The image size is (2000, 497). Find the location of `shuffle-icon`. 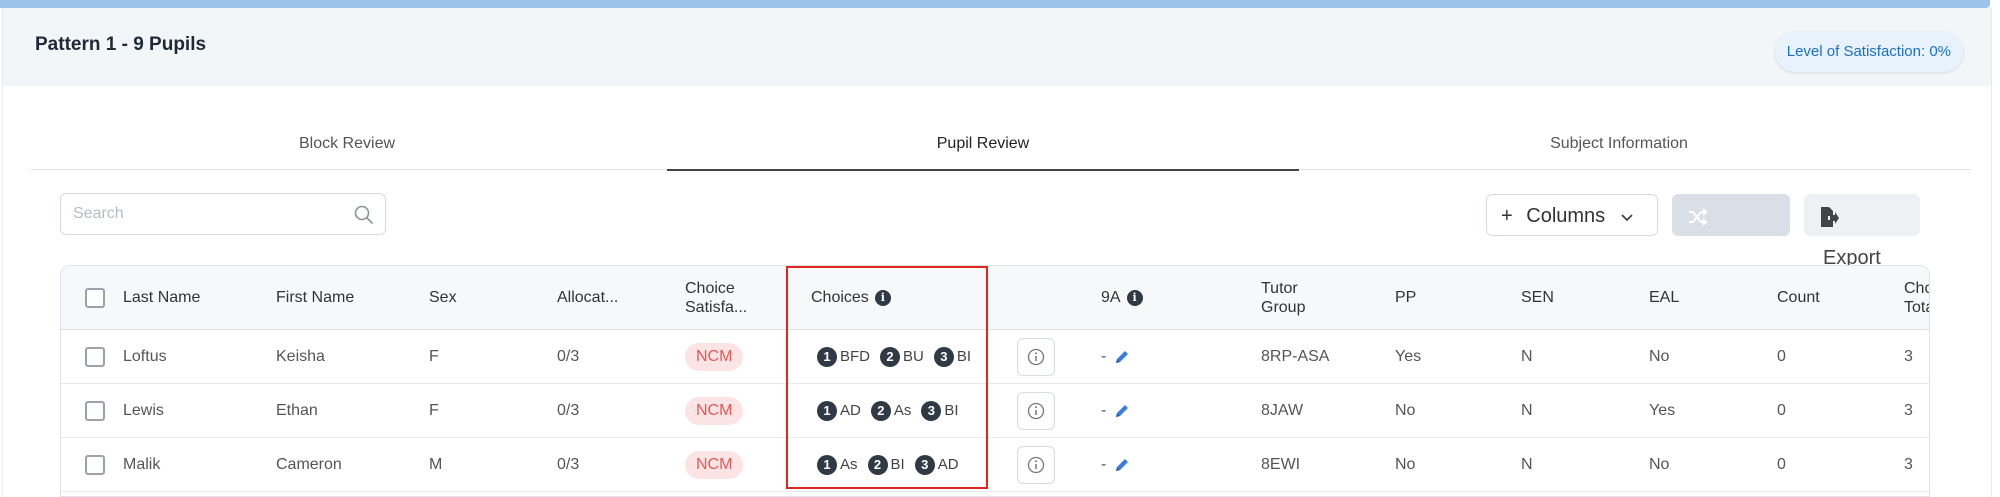

shuffle-icon is located at coordinates (1698, 217).